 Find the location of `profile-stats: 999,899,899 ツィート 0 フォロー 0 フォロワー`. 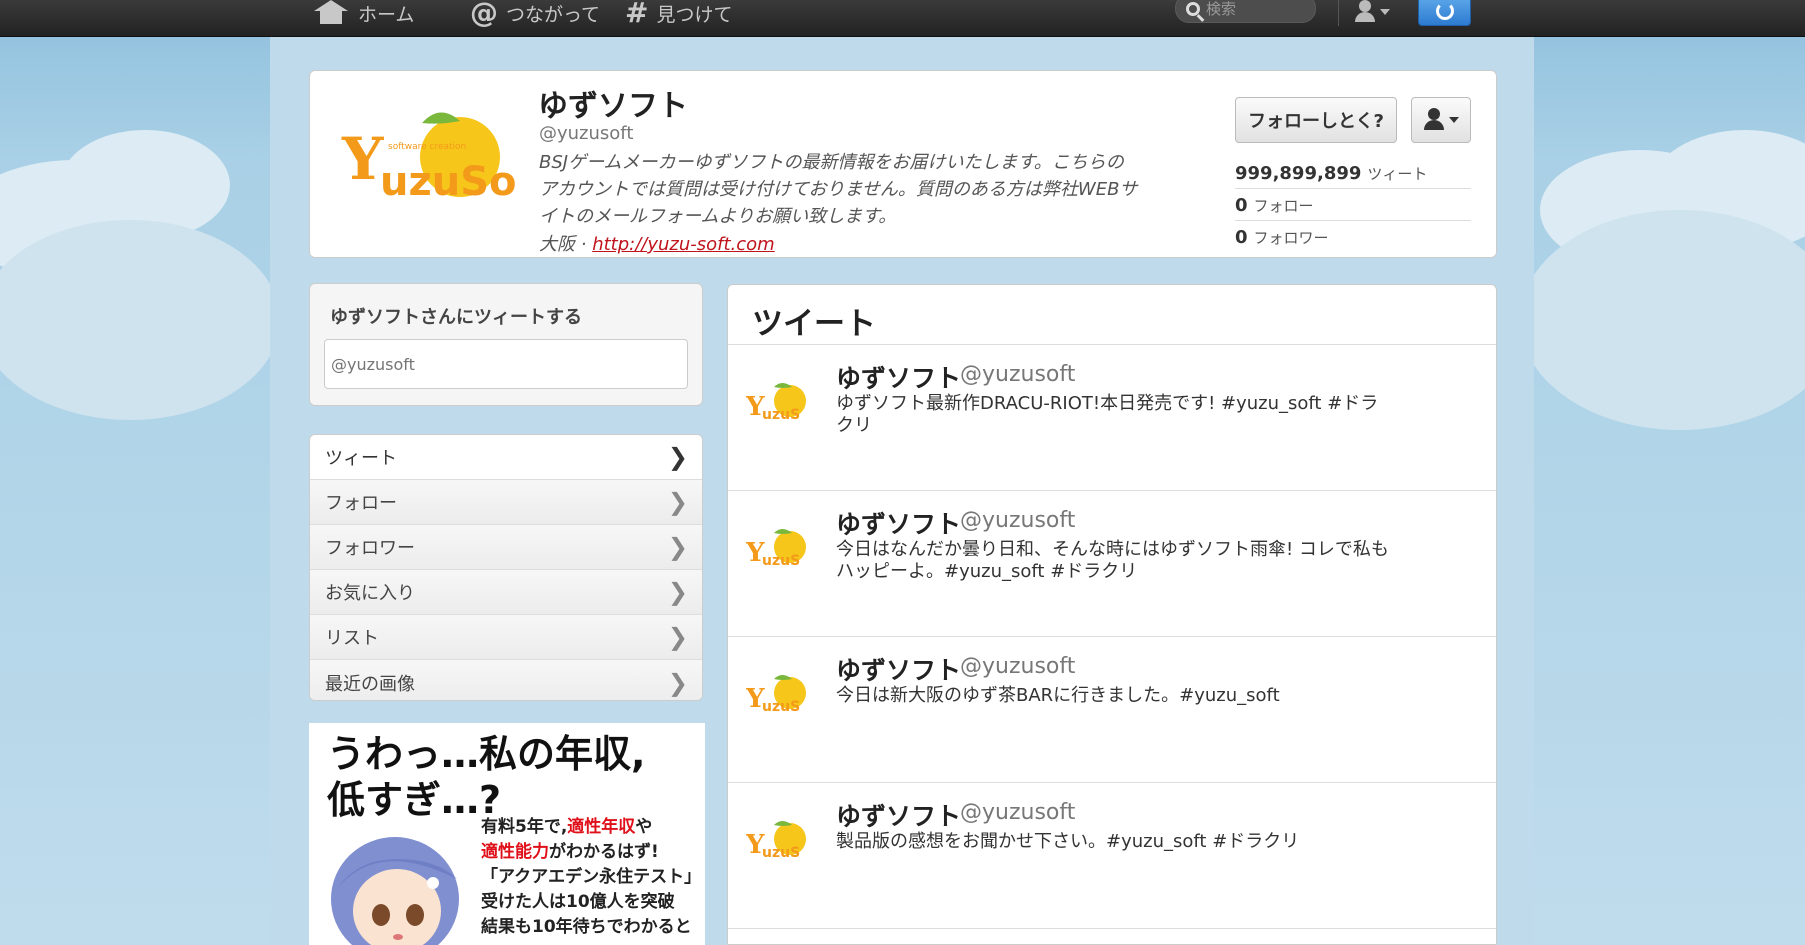

profile-stats: 999,899,899 ツィート 0 フォロー 0 フォロワー is located at coordinates (1353, 205).